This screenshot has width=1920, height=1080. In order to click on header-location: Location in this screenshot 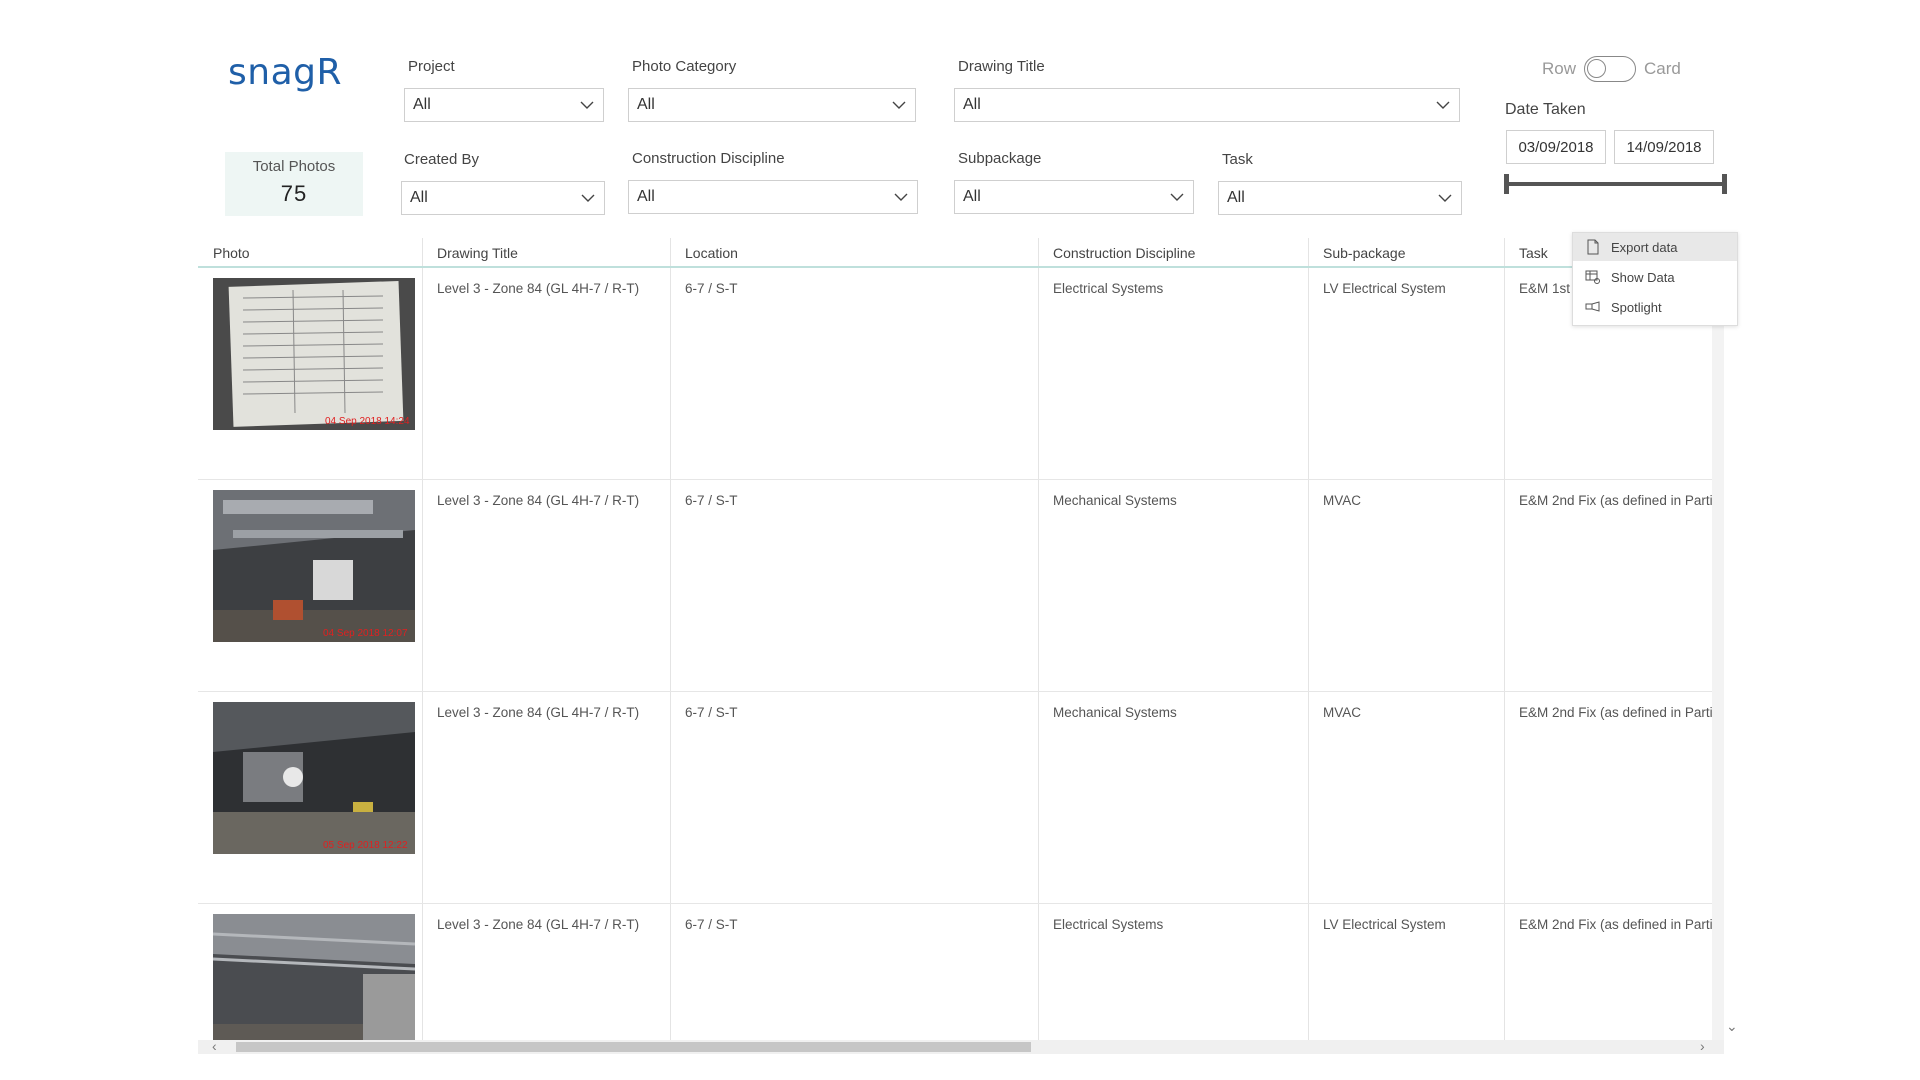, I will do `click(711, 253)`.